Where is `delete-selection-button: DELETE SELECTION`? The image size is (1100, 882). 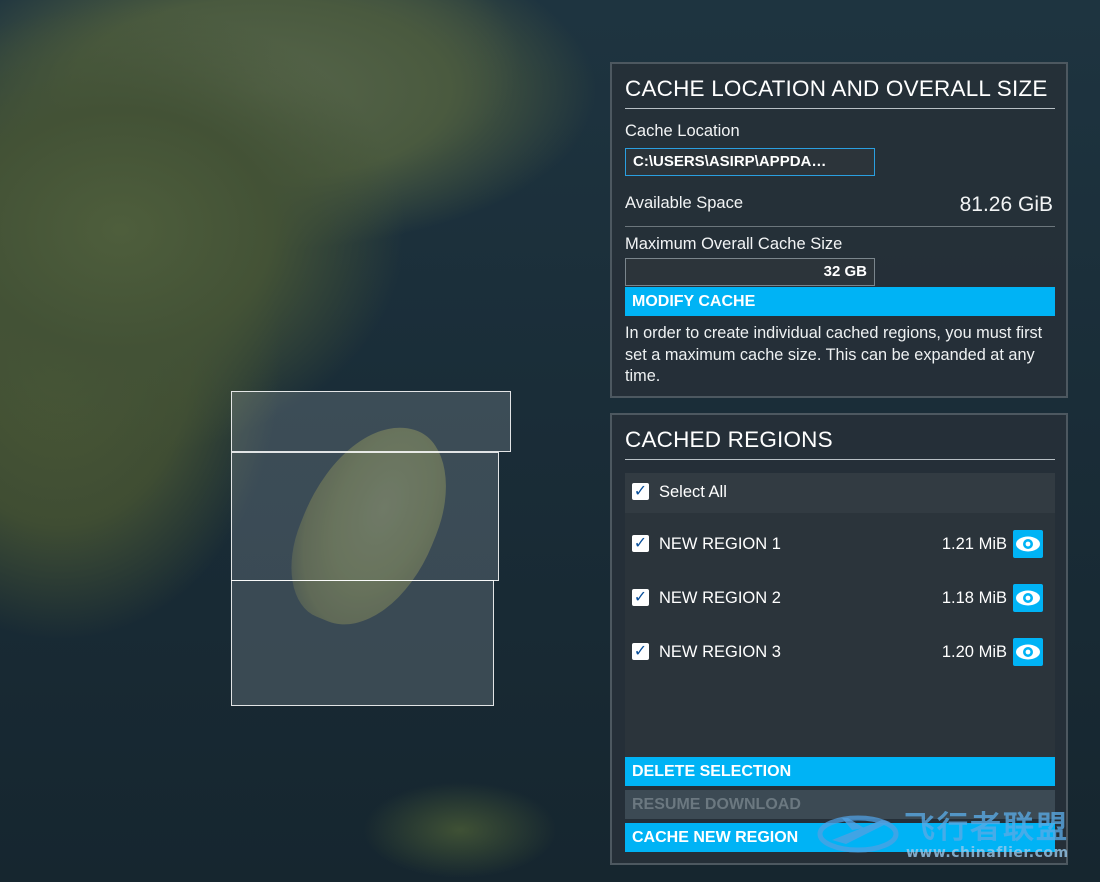
delete-selection-button: DELETE SELECTION is located at coordinates (840, 771).